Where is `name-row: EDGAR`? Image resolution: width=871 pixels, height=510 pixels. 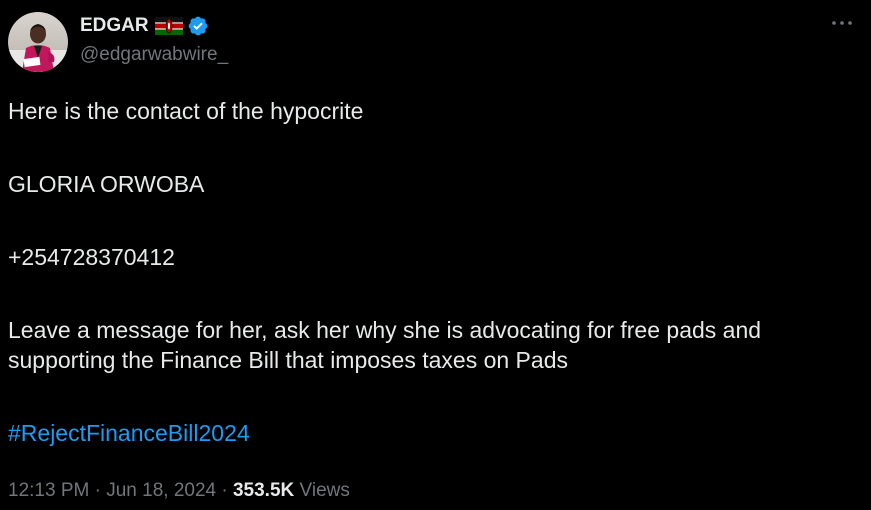
name-row: EDGAR is located at coordinates (154, 26).